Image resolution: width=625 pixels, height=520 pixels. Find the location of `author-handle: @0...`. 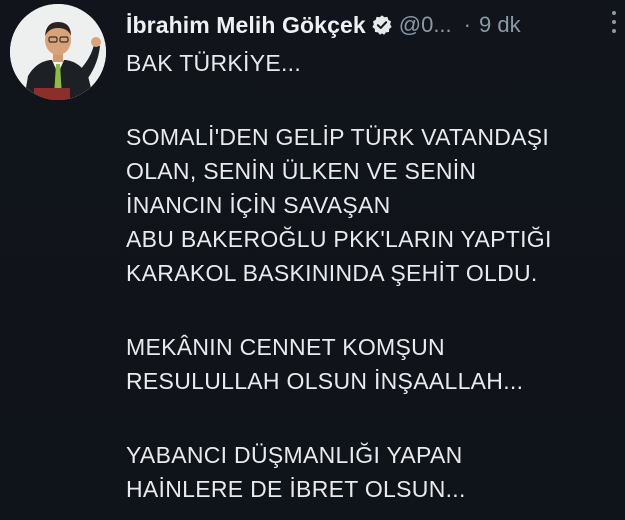

author-handle: @0... is located at coordinates (425, 25).